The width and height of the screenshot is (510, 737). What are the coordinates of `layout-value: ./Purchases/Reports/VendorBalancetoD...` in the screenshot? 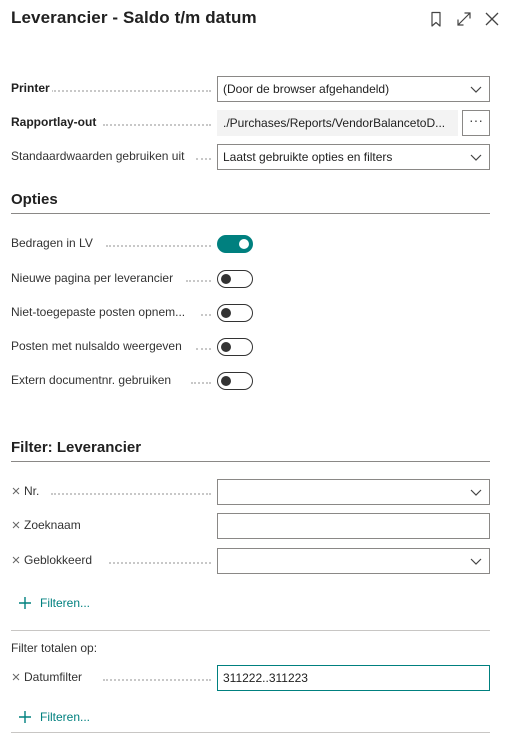 It's located at (334, 123).